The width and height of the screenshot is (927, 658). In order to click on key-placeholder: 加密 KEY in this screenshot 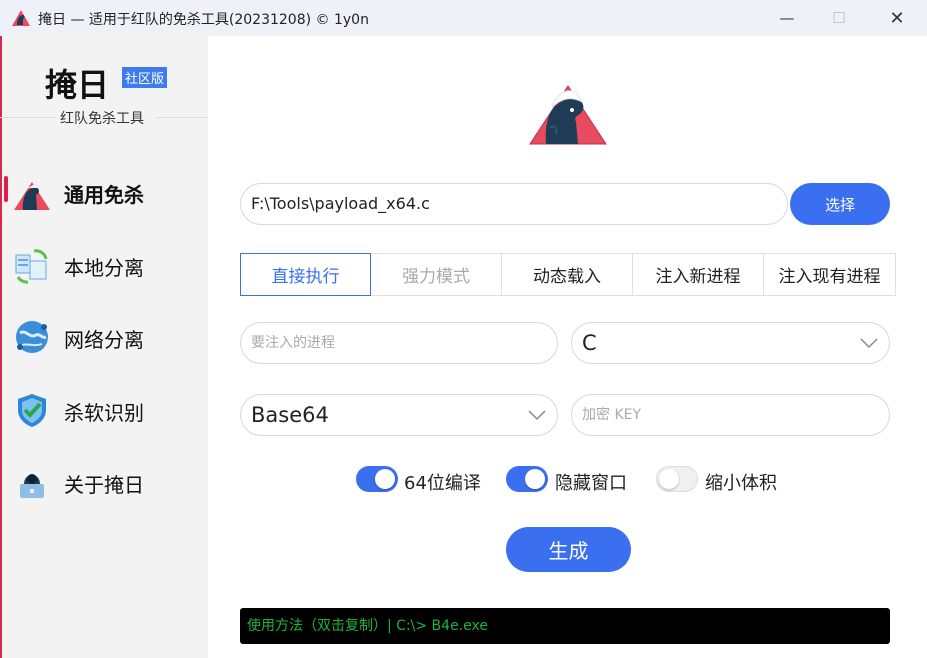, I will do `click(612, 415)`.